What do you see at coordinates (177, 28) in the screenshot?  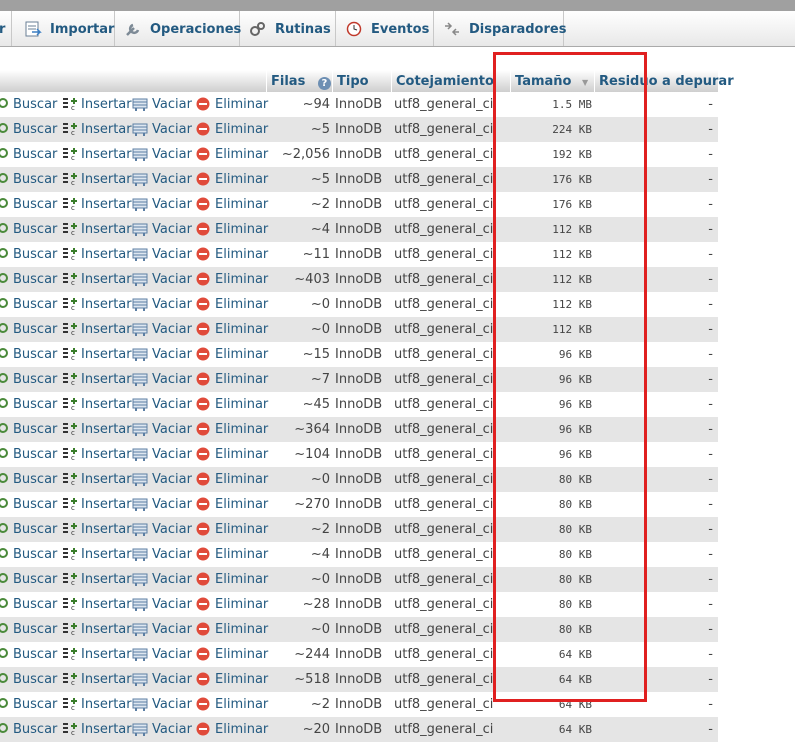 I see `tab-operaciones: Operaciones` at bounding box center [177, 28].